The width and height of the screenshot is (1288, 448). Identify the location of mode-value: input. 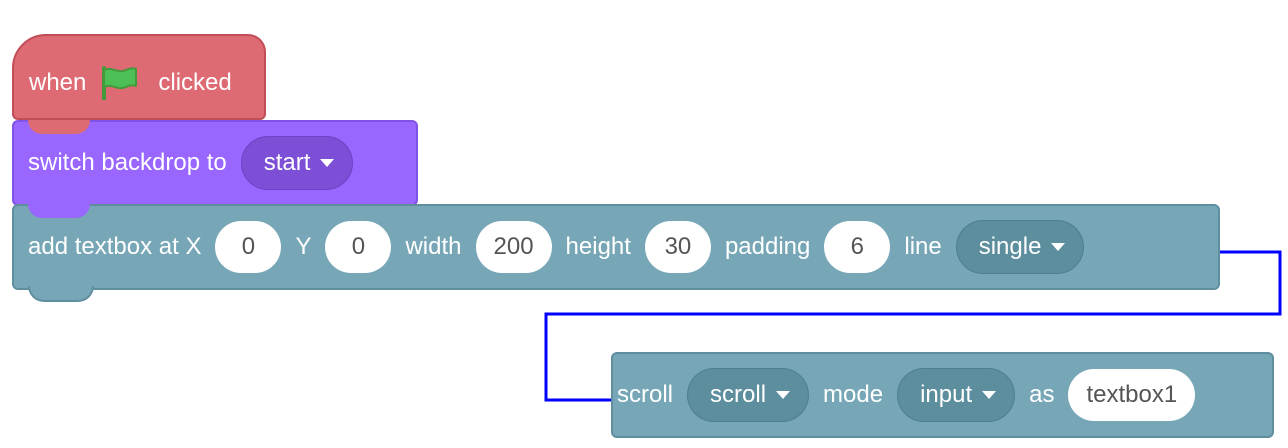
(946, 394).